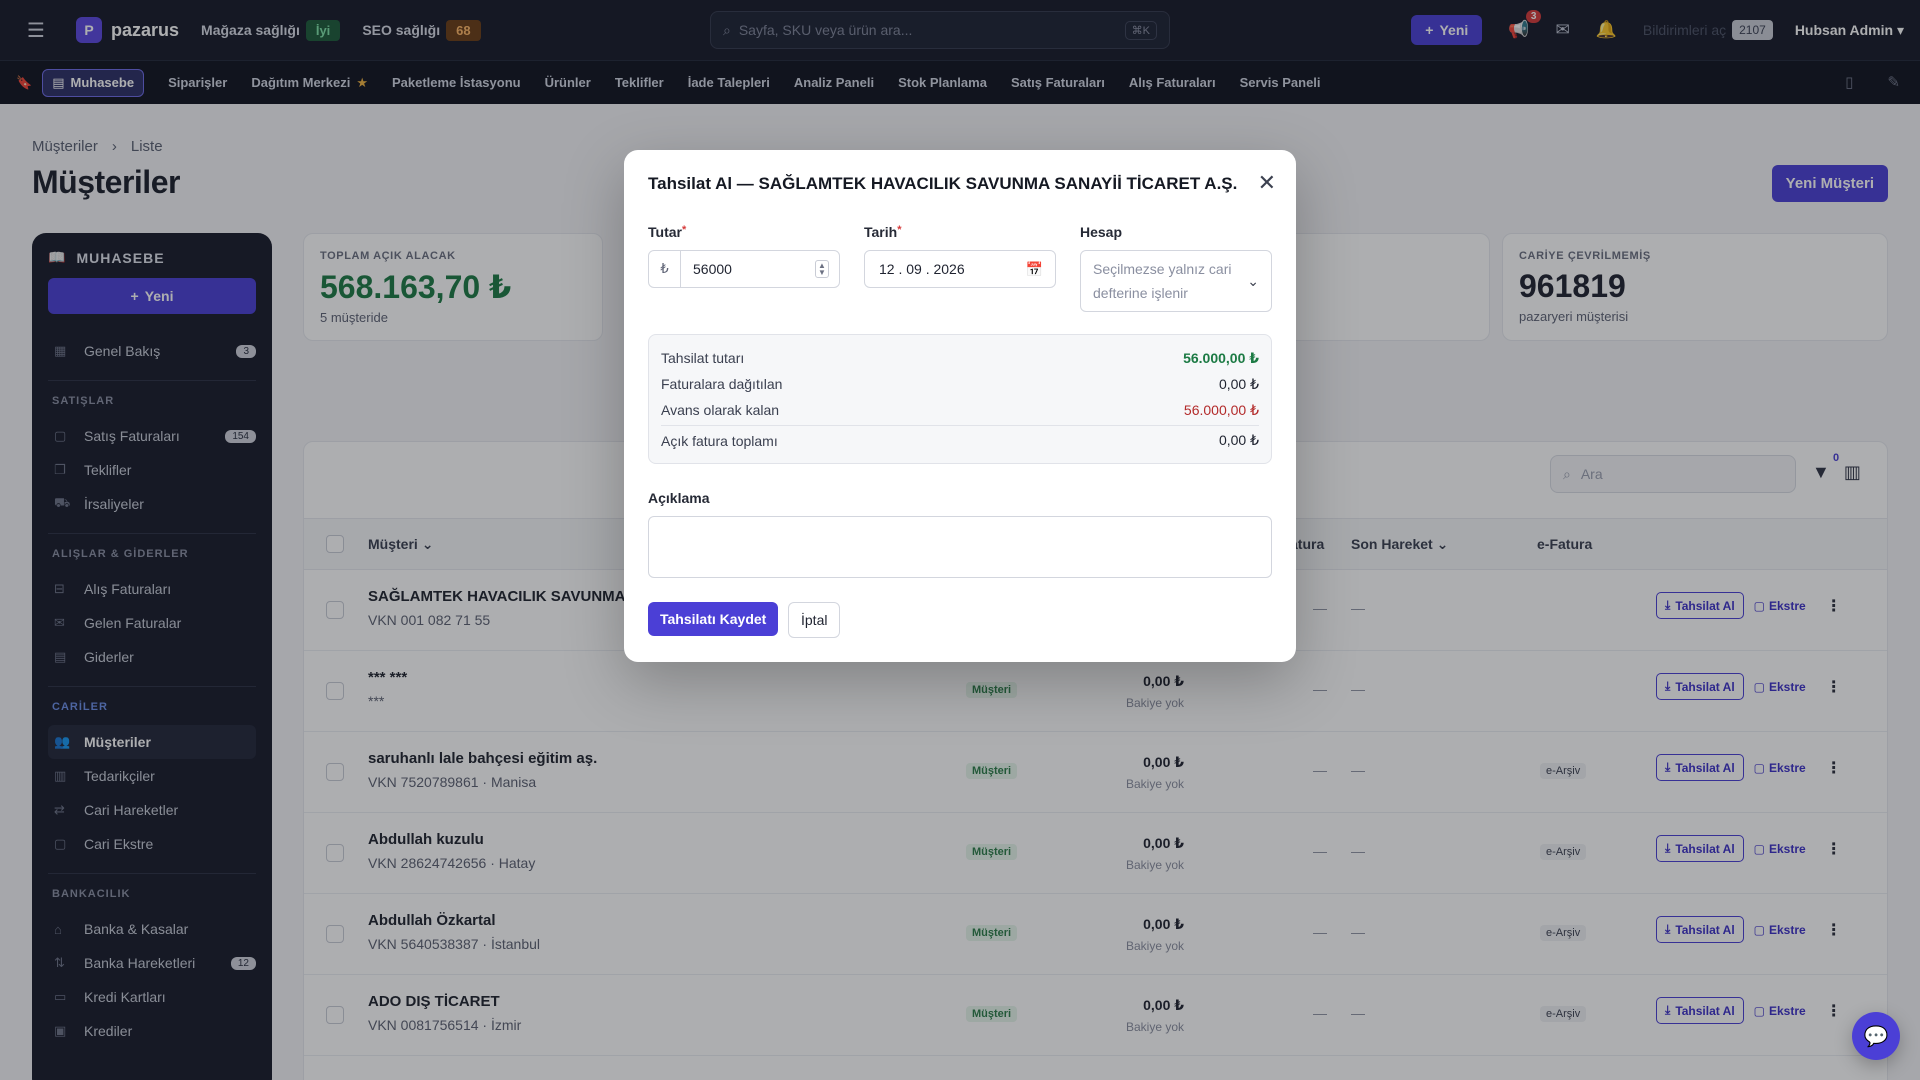 The width and height of the screenshot is (1920, 1080). Describe the element at coordinates (814, 620) in the screenshot. I see `cancel-button: İptal` at that location.